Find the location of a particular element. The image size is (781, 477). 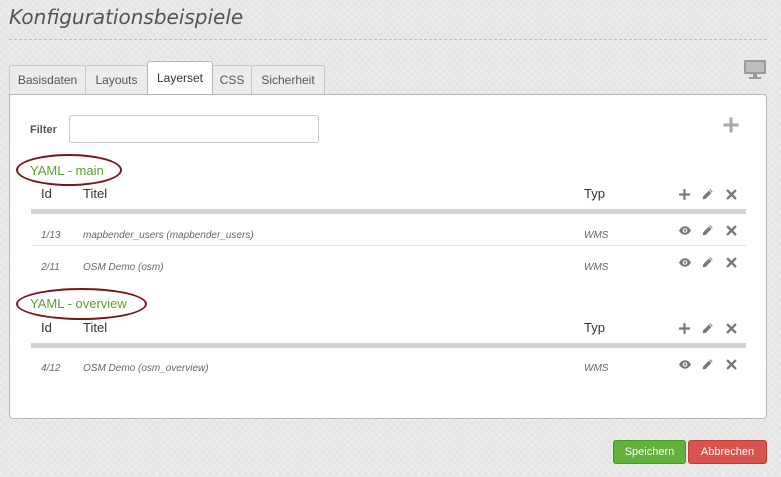

row-divider is located at coordinates (388, 245).